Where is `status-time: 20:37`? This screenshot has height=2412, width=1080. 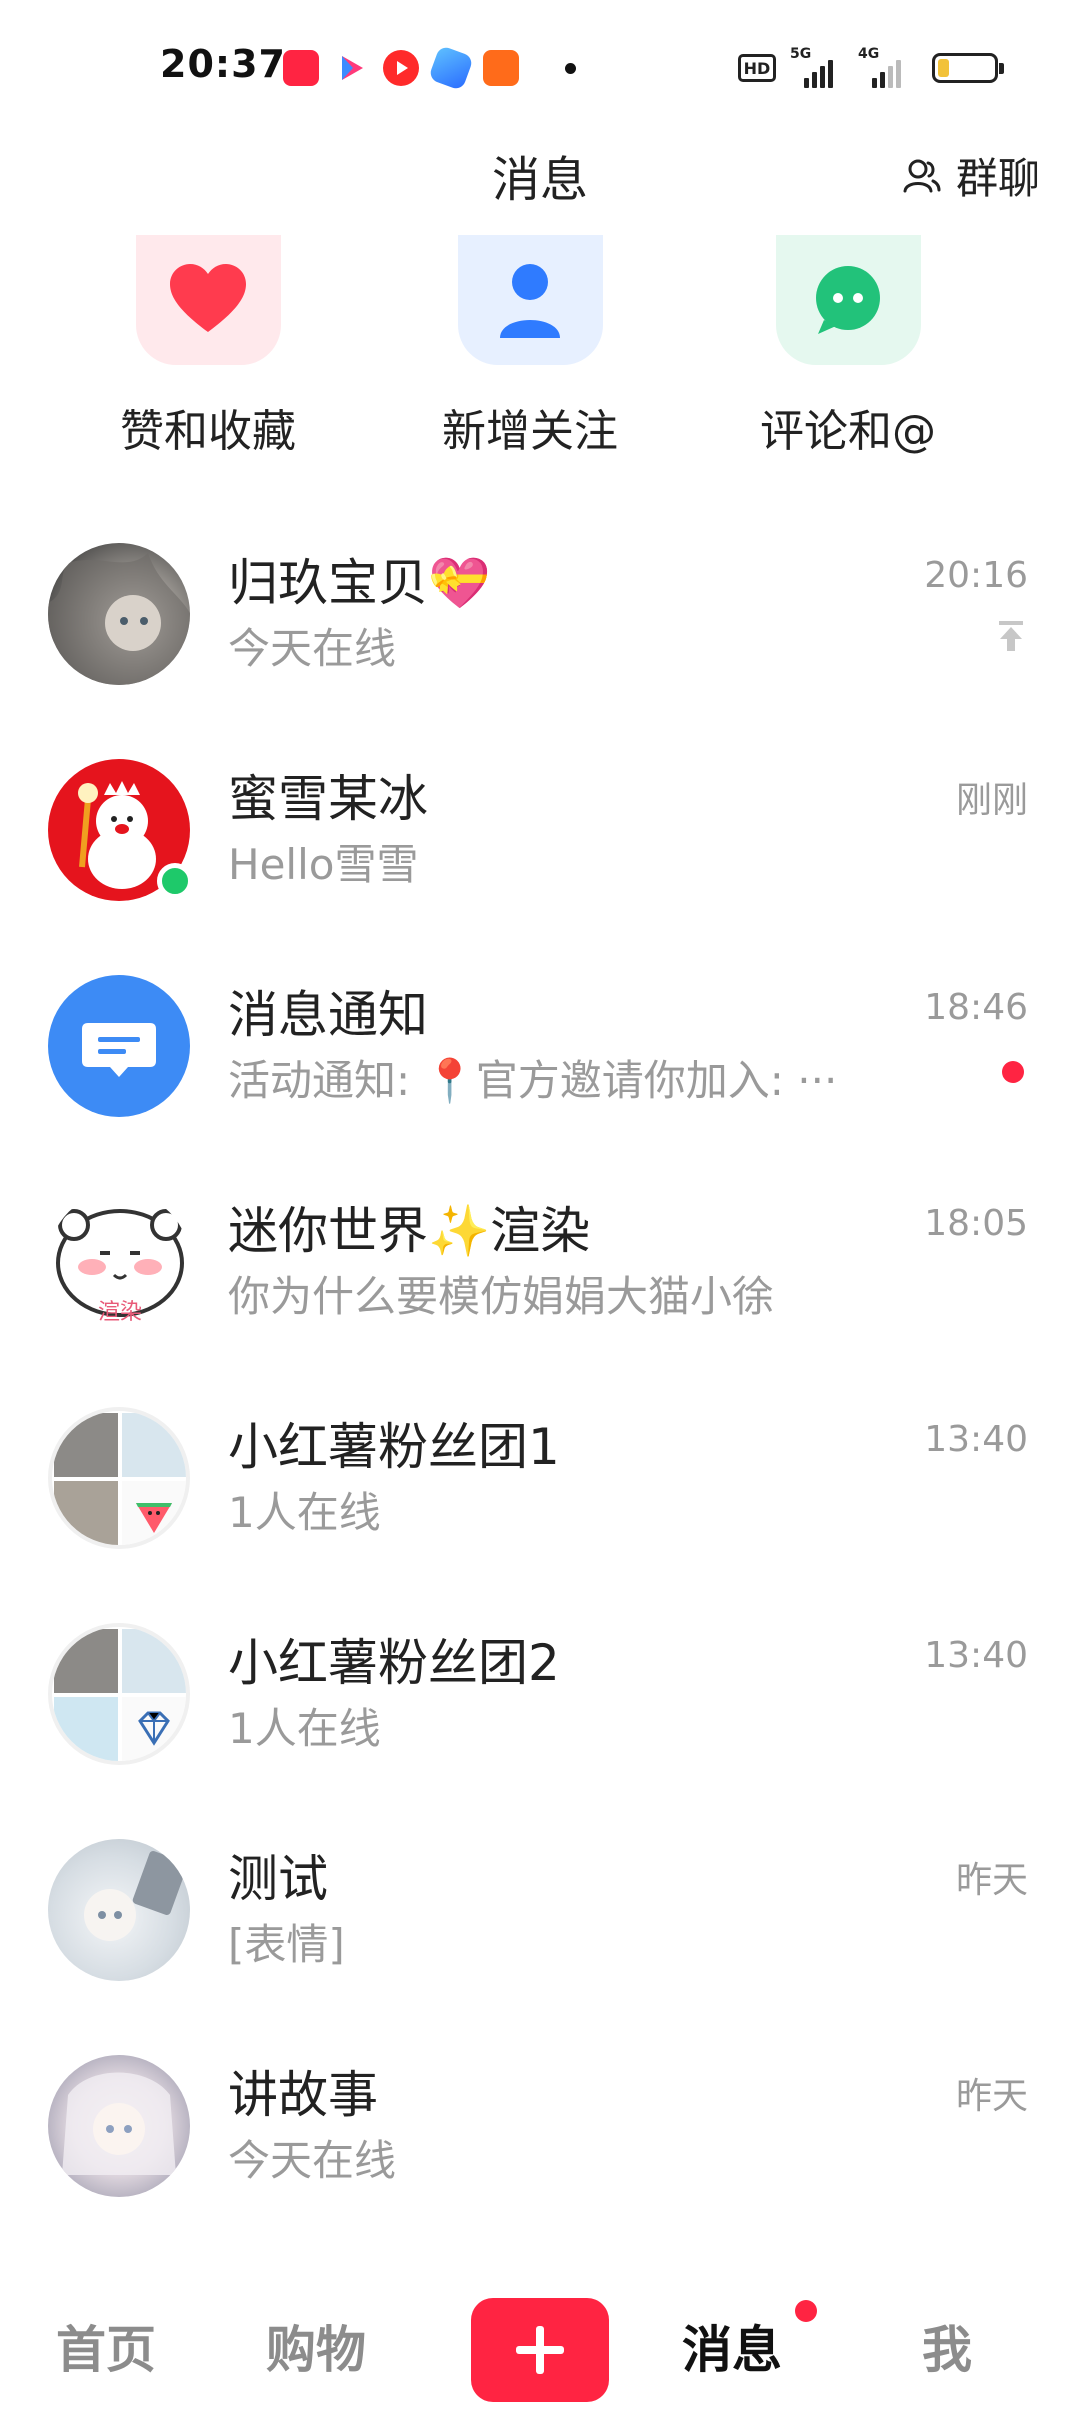
status-time: 20:37 is located at coordinates (223, 64).